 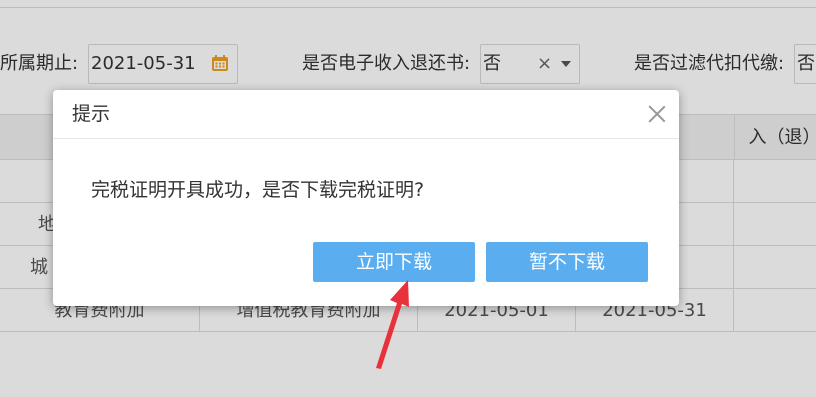 I want to click on dialog-title: 提示, so click(x=91, y=114).